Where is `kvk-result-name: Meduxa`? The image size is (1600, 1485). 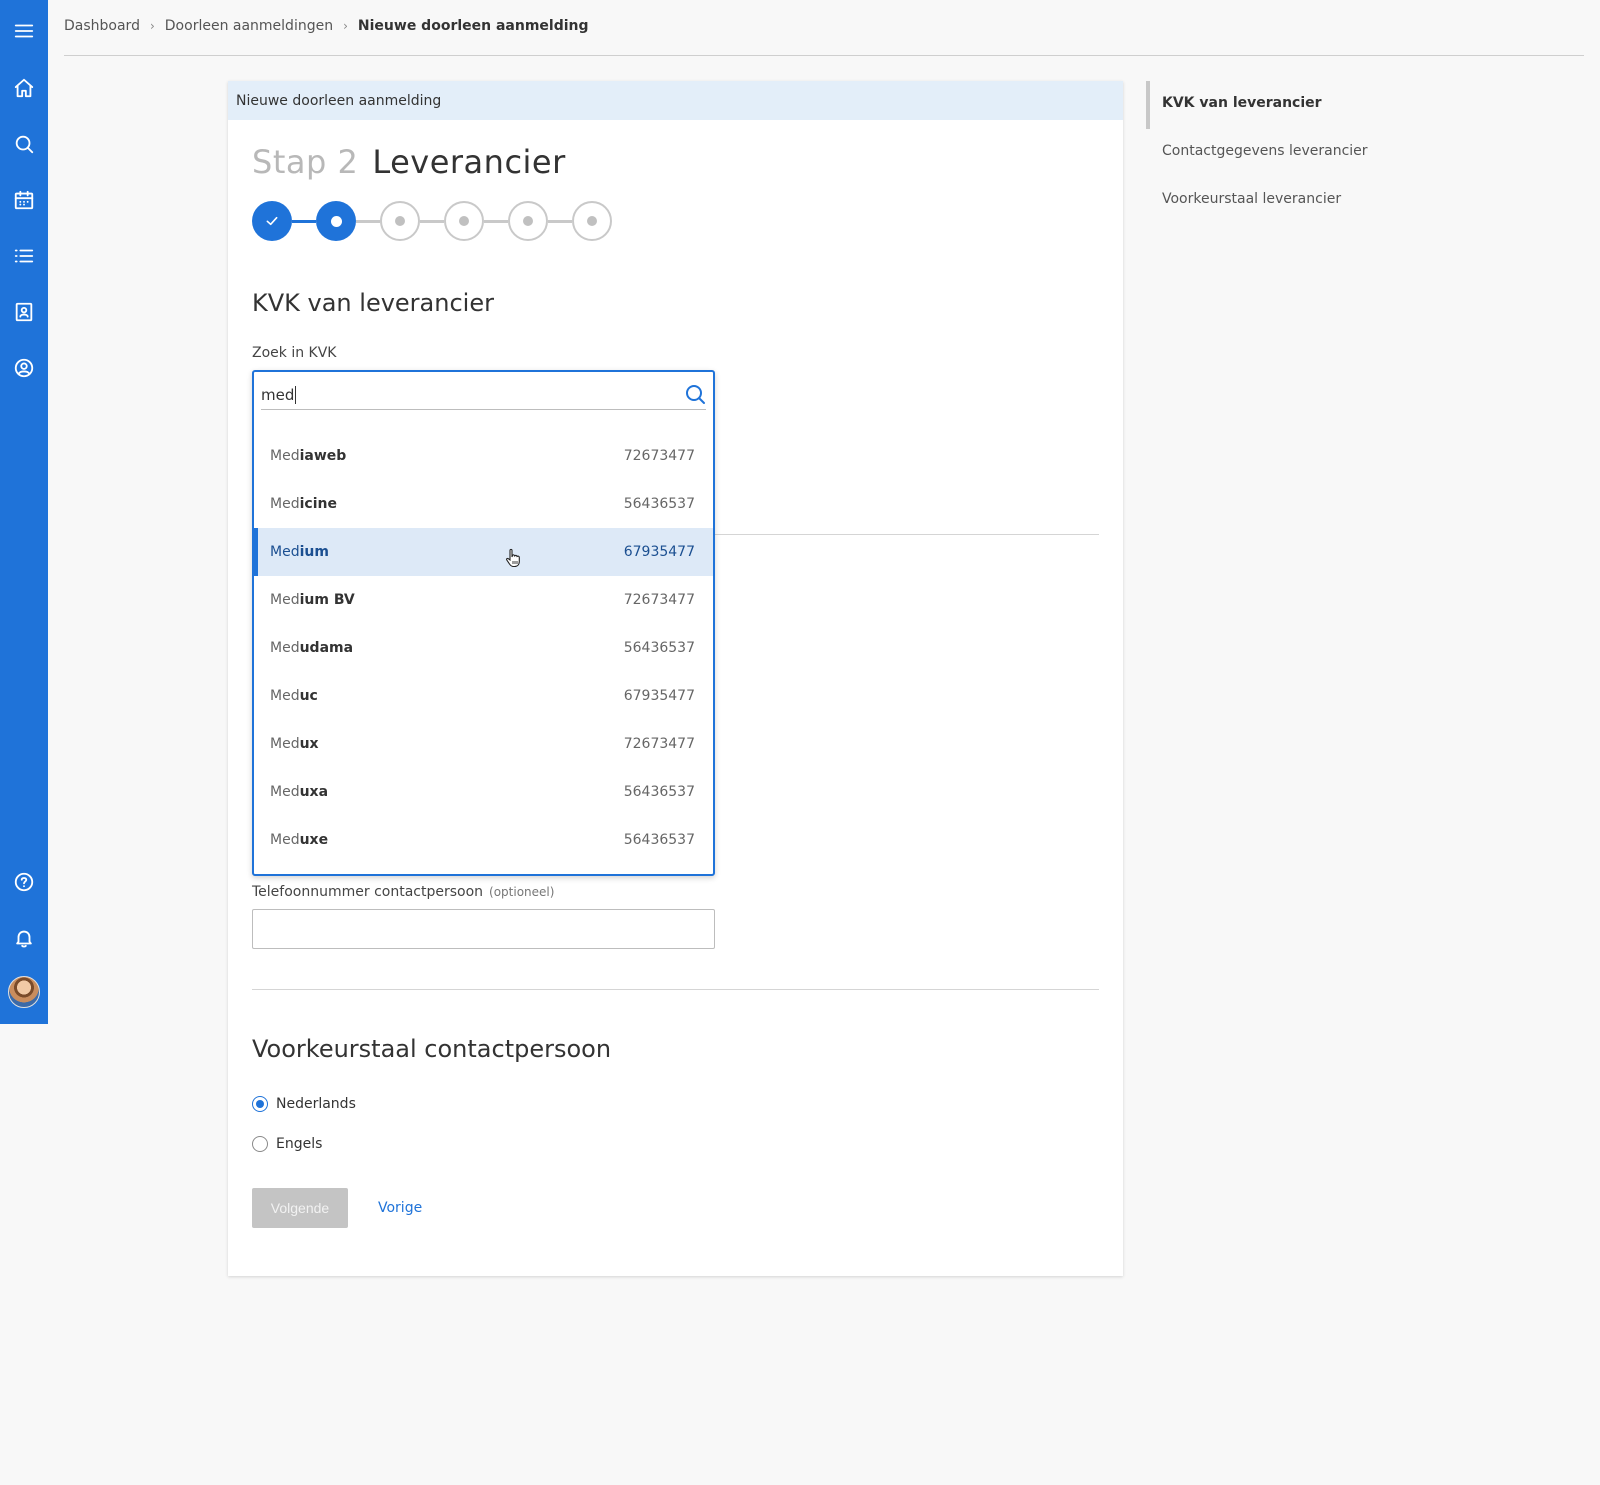
kvk-result-name: Meduxa is located at coordinates (299, 792).